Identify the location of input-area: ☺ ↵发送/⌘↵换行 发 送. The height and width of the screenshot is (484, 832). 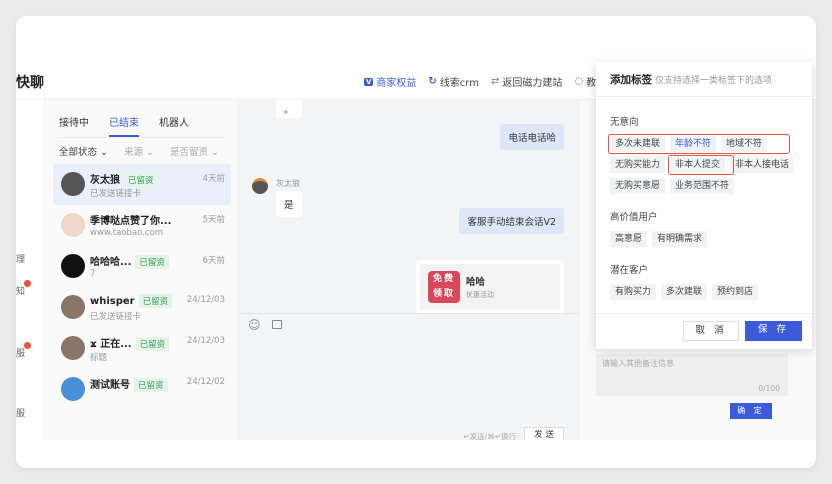
(409, 378).